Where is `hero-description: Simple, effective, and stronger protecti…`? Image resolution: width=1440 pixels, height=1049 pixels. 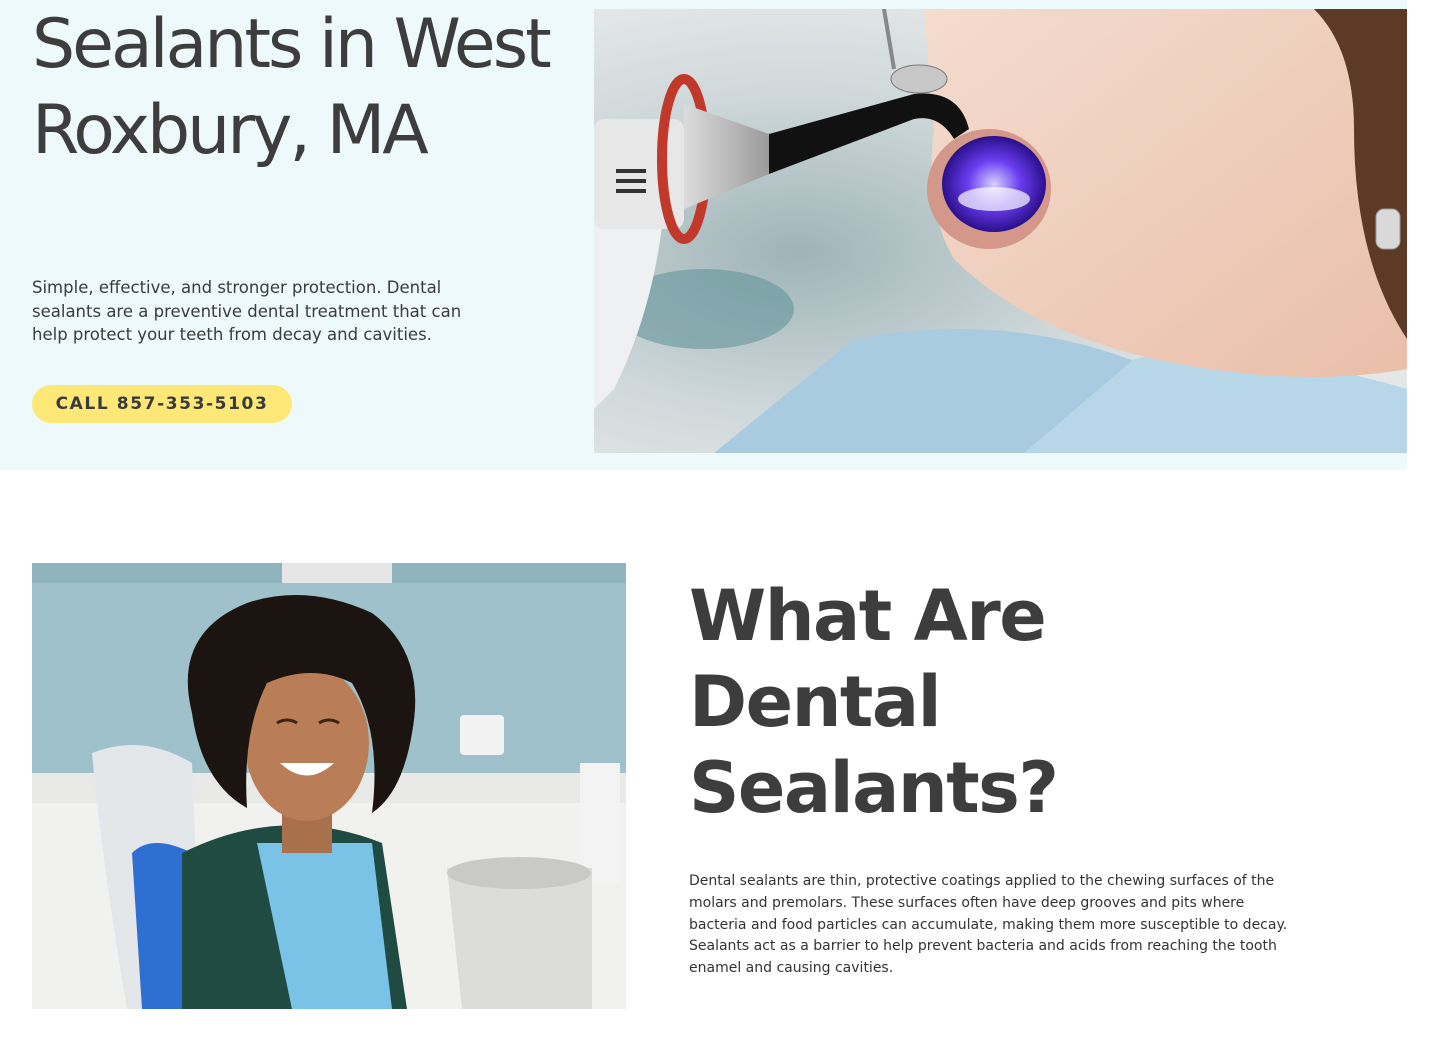 hero-description: Simple, effective, and stronger protecti… is located at coordinates (247, 311).